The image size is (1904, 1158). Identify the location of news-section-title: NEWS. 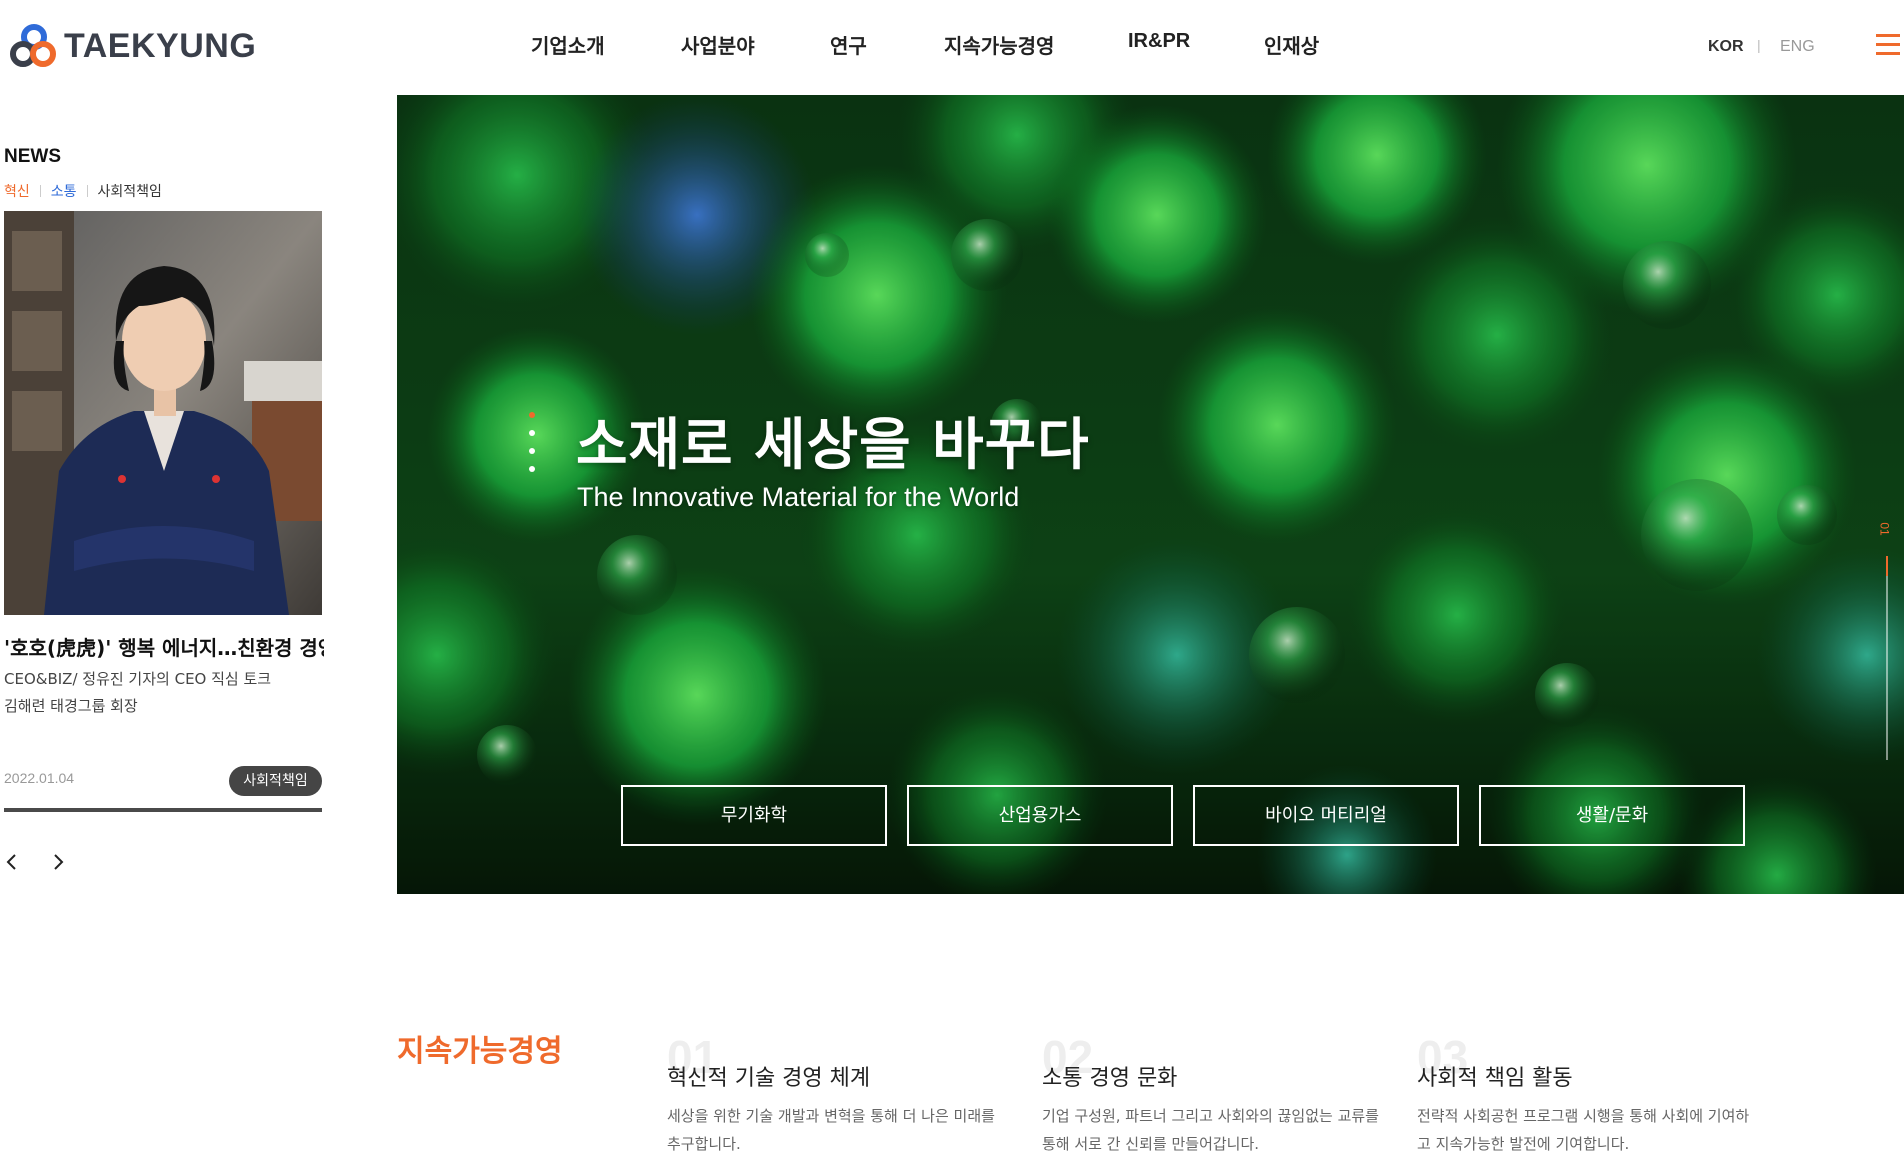
(32, 156).